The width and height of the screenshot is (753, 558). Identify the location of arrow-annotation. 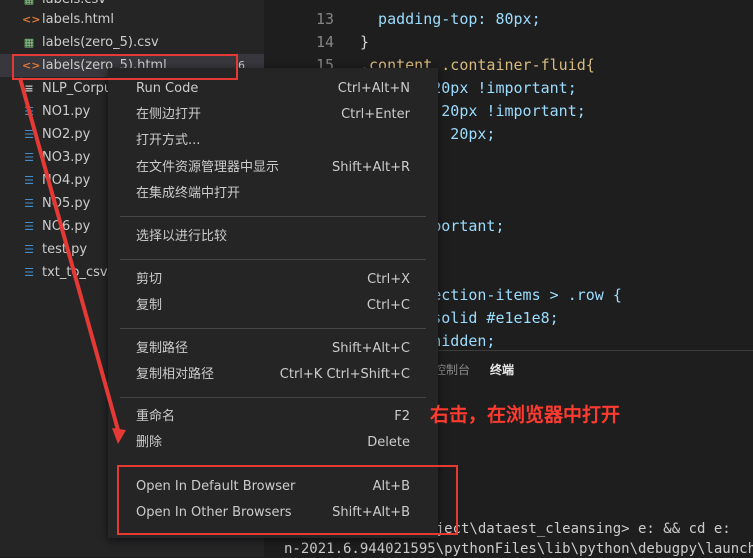
(72, 260).